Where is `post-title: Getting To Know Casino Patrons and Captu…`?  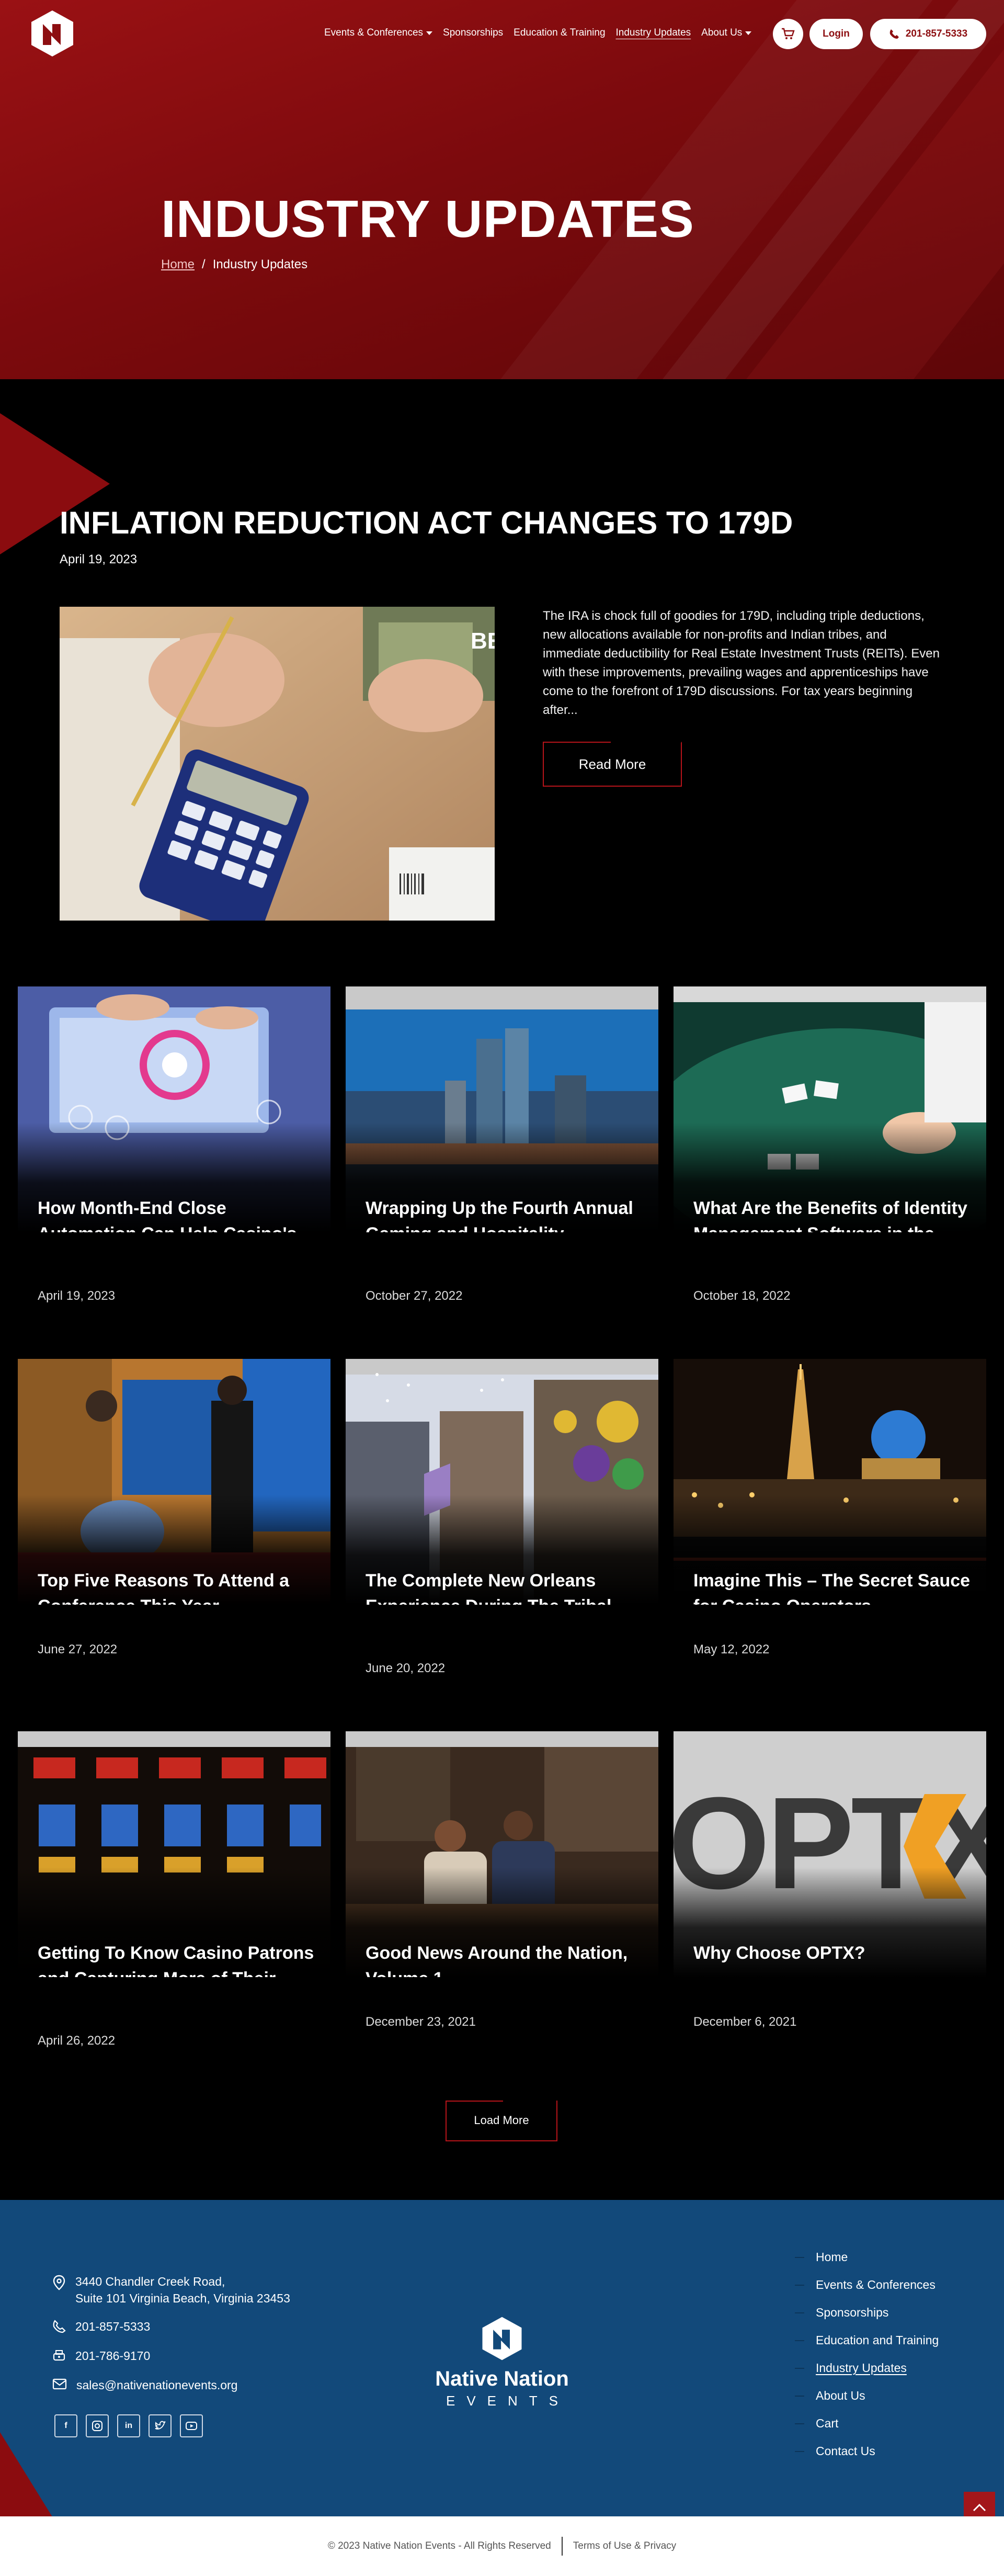
post-title: Getting To Know Casino Patrons and Captu… is located at coordinates (176, 1958).